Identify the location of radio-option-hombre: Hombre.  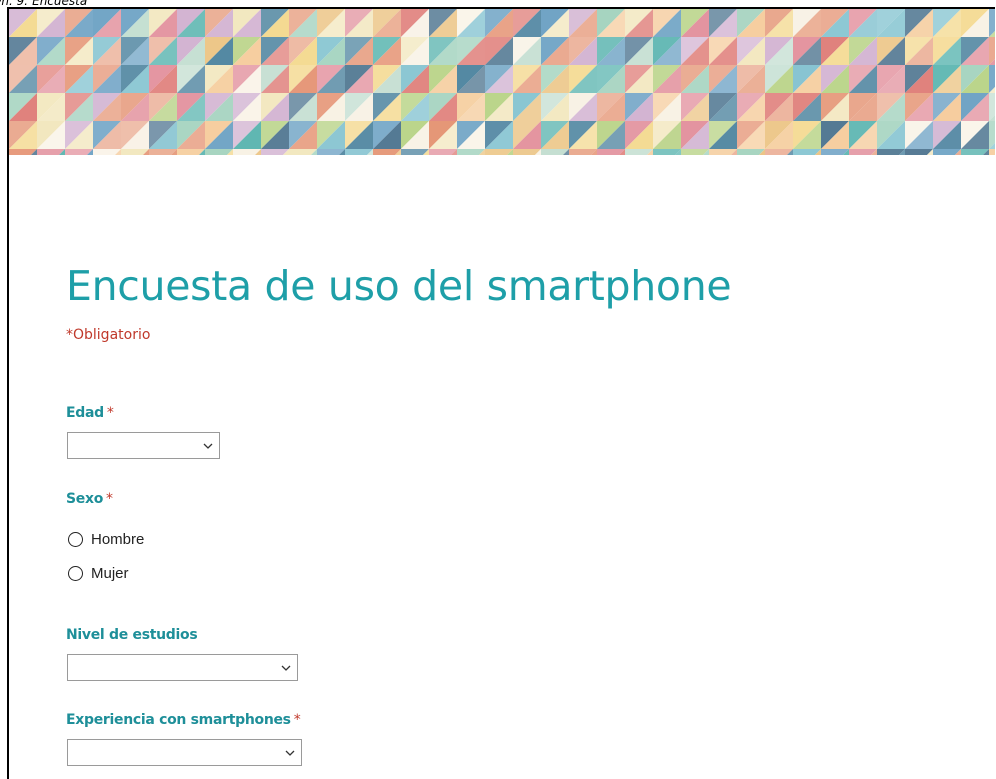
(106, 539).